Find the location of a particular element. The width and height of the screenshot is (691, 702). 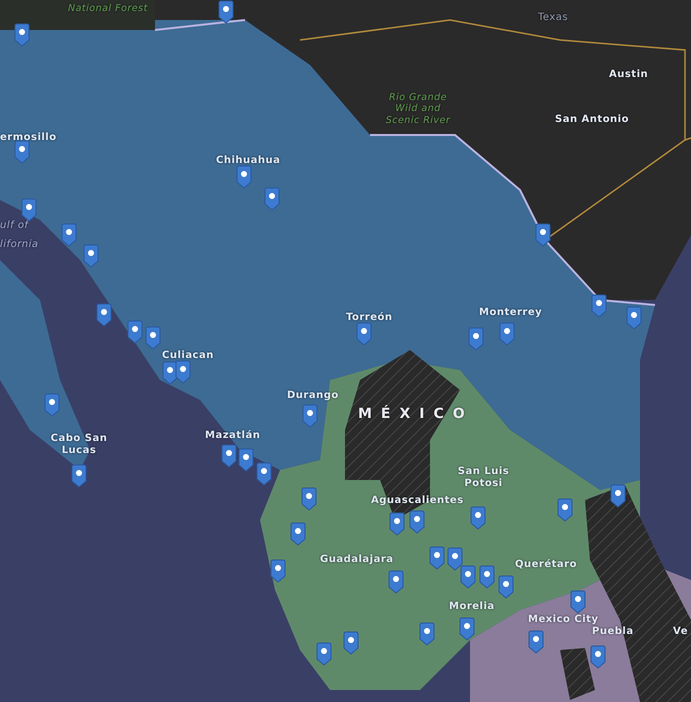

city-label: San Antonio is located at coordinates (592, 120).